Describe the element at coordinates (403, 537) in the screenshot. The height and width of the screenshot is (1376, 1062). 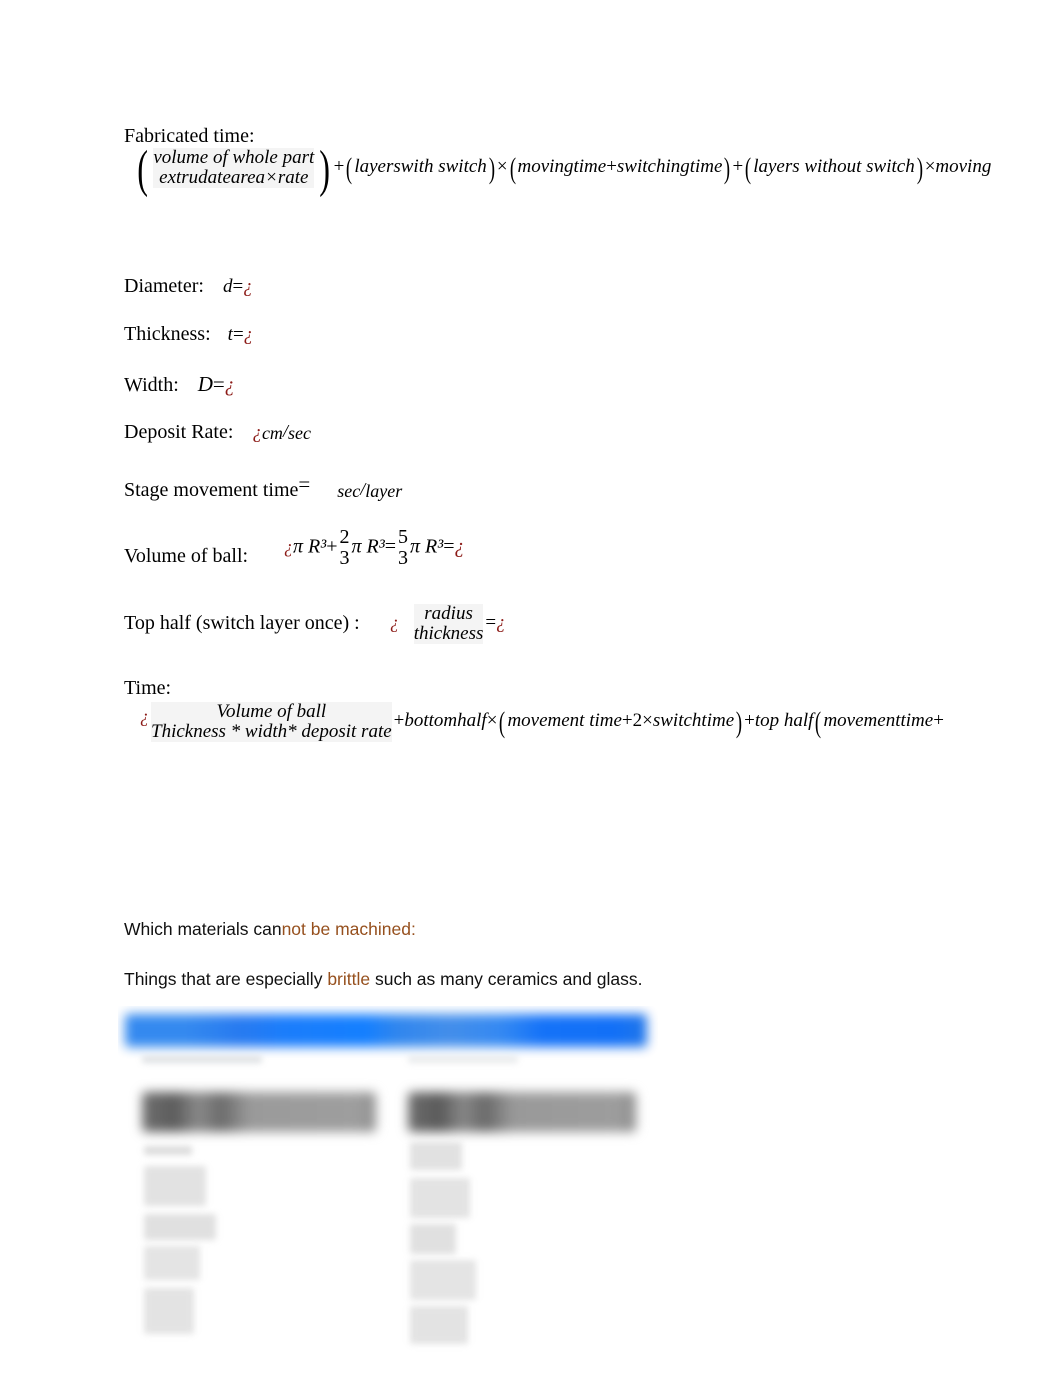
I see `volume-frac2-numerator: 5` at that location.